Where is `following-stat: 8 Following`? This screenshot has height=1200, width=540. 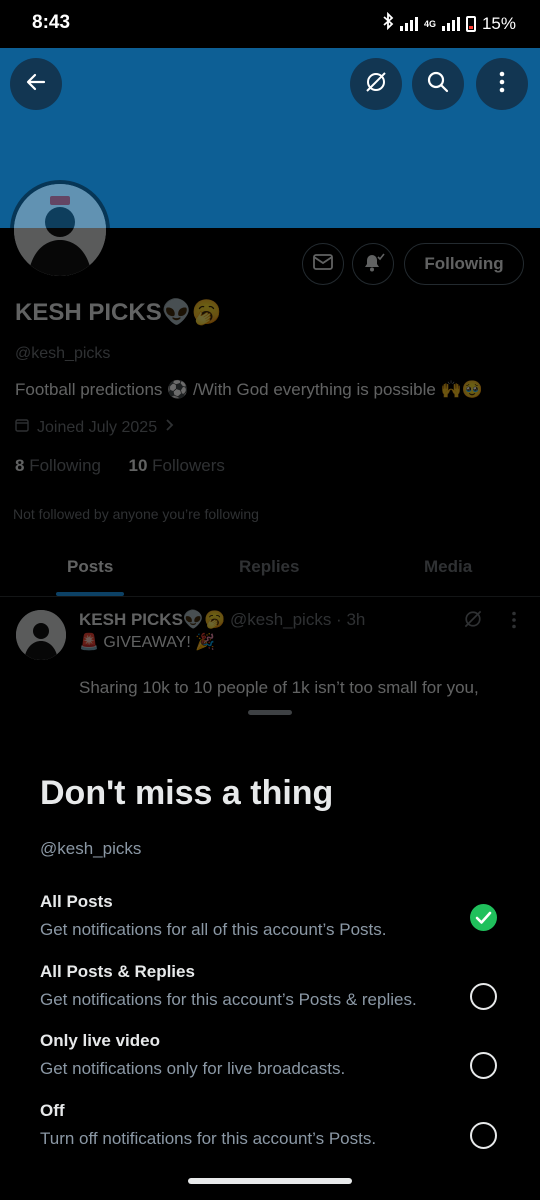
following-stat: 8 Following is located at coordinates (58, 465).